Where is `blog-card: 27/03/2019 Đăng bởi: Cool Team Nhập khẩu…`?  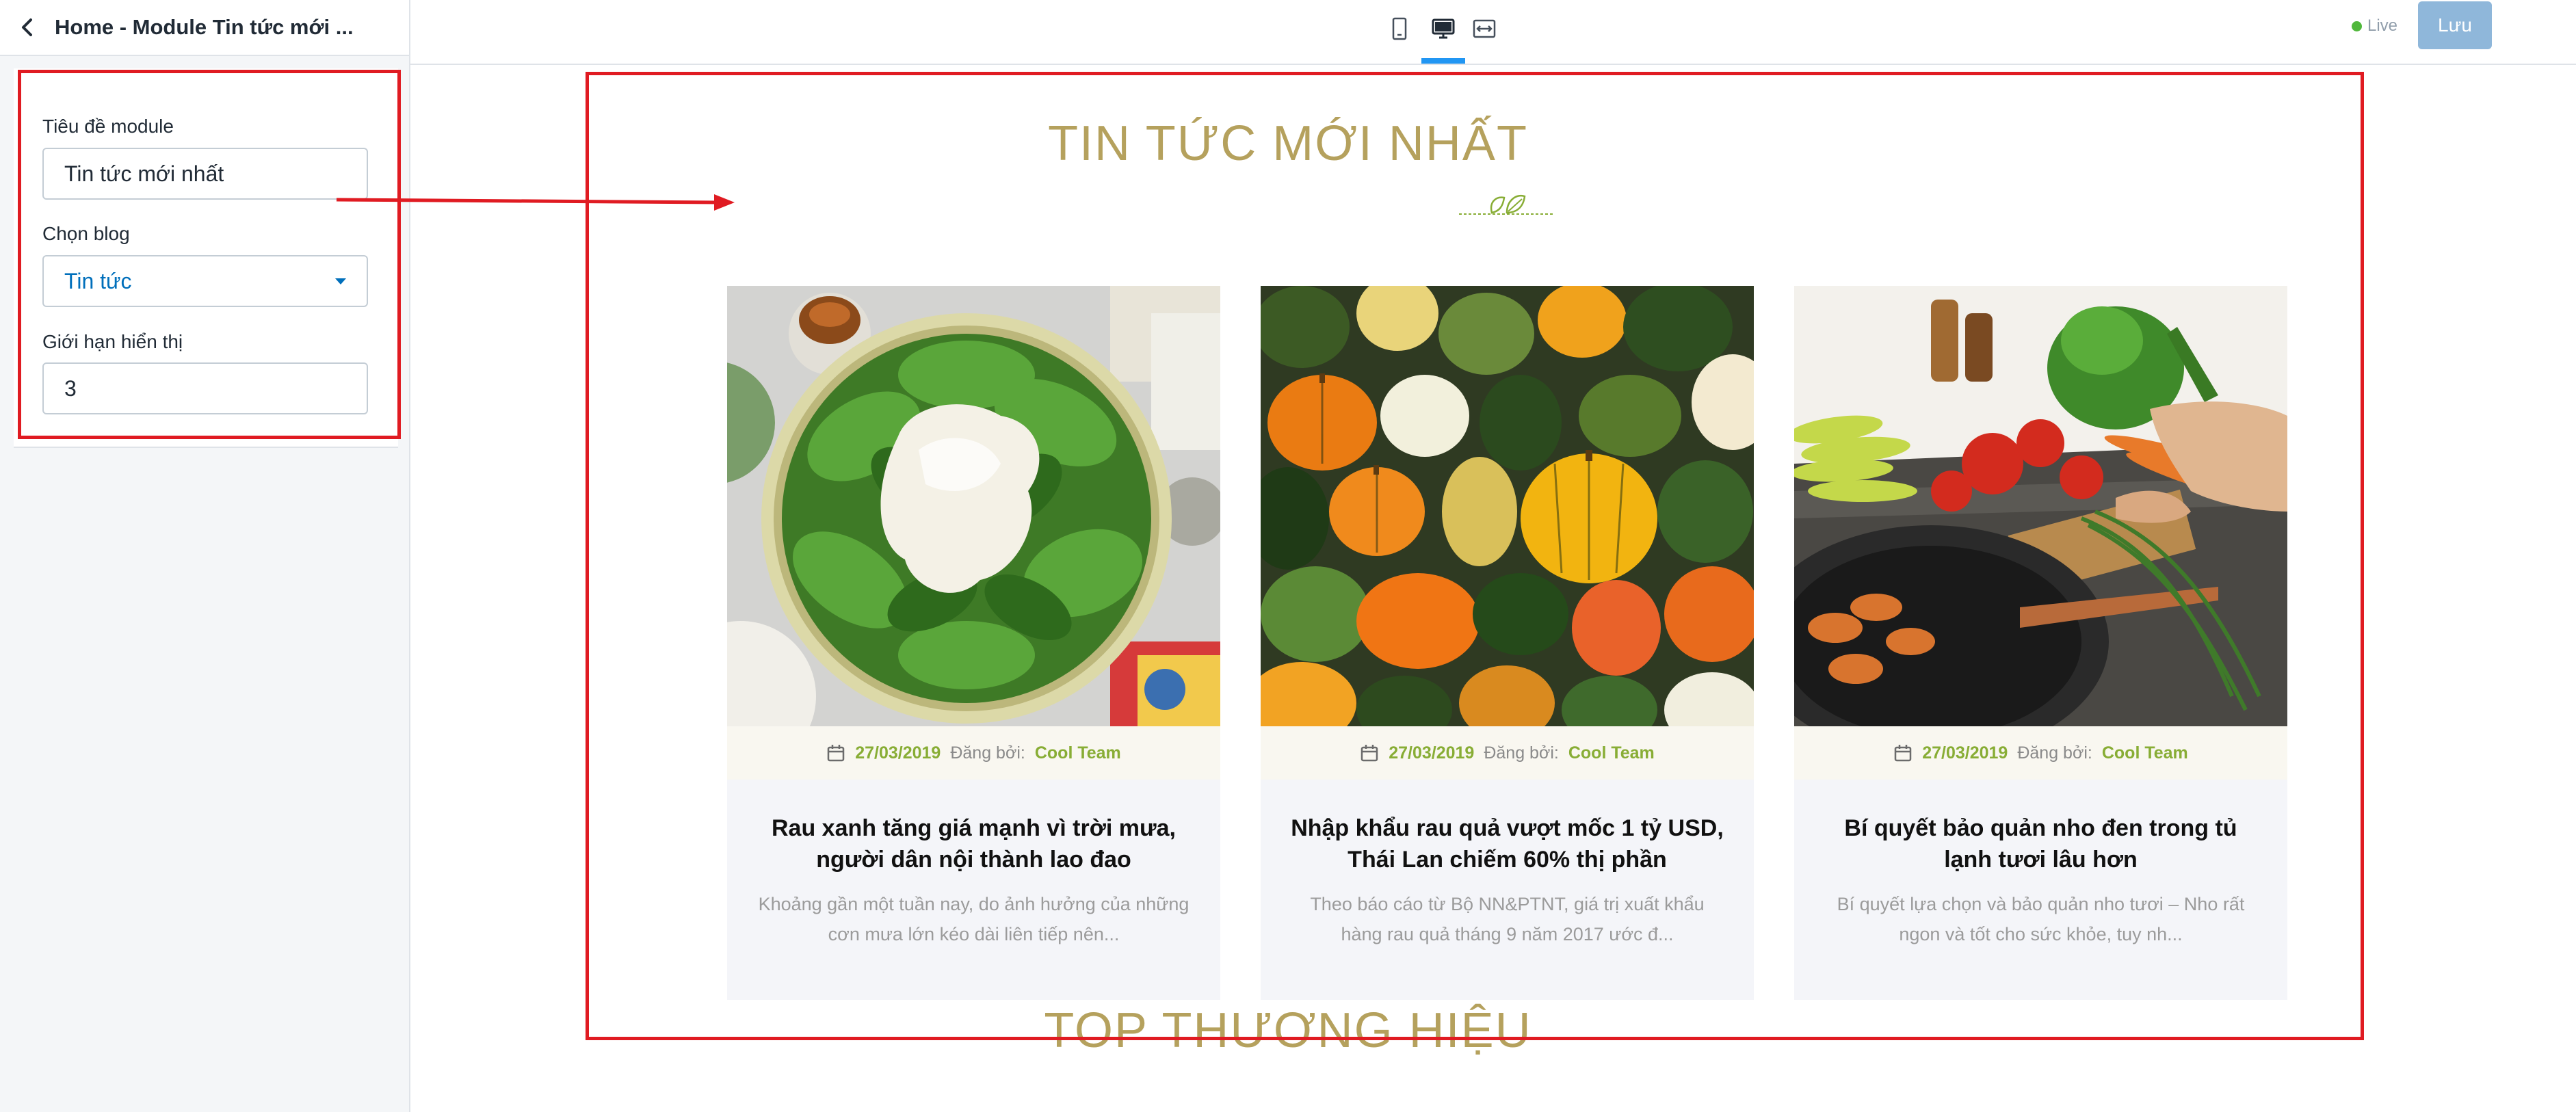 blog-card: 27/03/2019 Đăng bởi: Cool Team Nhập khẩu… is located at coordinates (1507, 643).